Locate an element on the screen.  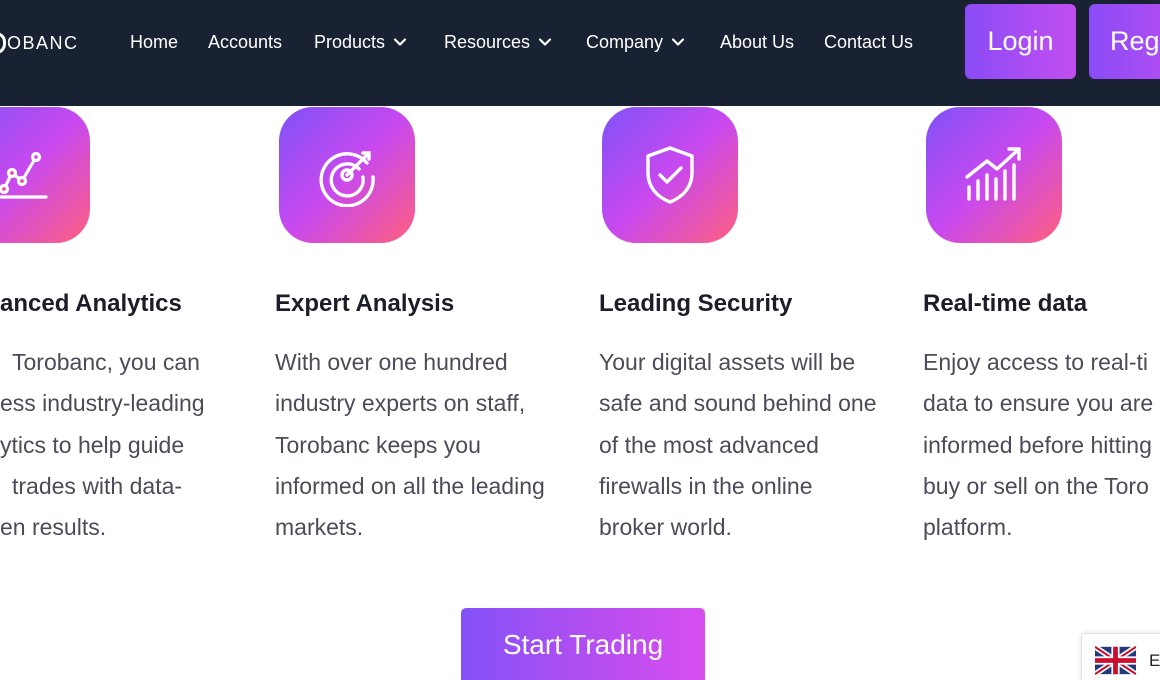
nav-label: Contact Us is located at coordinates (869, 41).